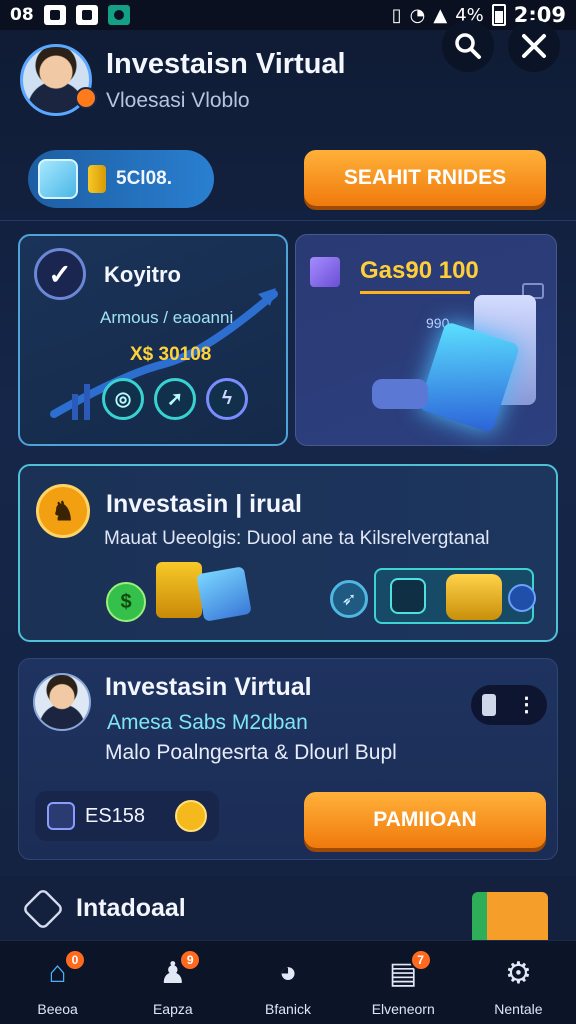 The height and width of the screenshot is (1024, 576). What do you see at coordinates (208, 687) in the screenshot?
I see `card-d-title: Investasin Virtual` at bounding box center [208, 687].